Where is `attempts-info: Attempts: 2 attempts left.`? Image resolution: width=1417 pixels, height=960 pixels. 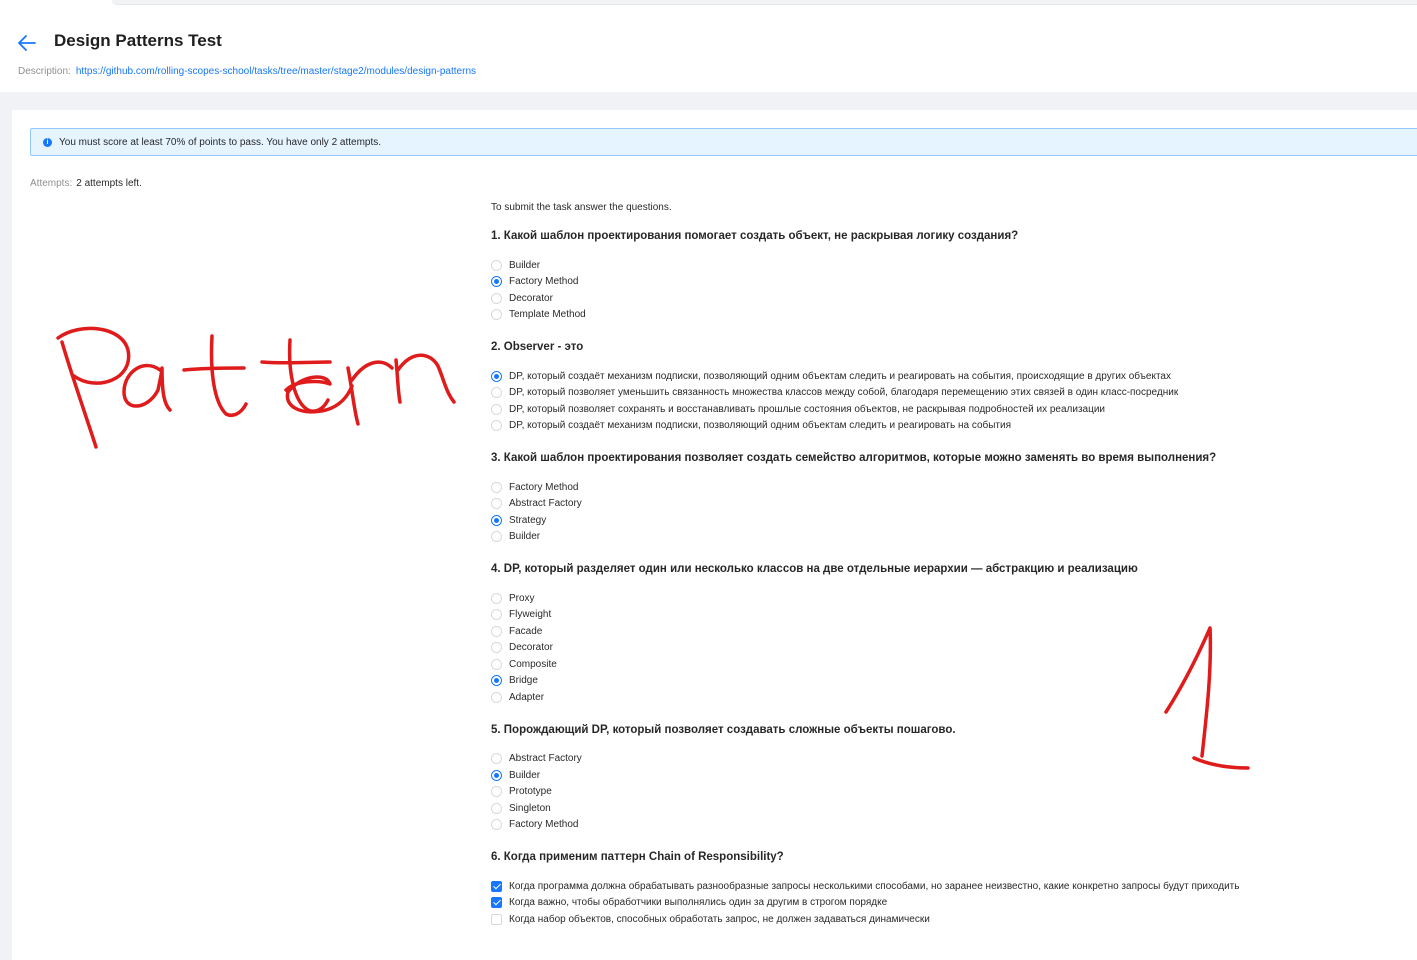
attempts-info: Attempts: 2 attempts left. is located at coordinates (86, 183).